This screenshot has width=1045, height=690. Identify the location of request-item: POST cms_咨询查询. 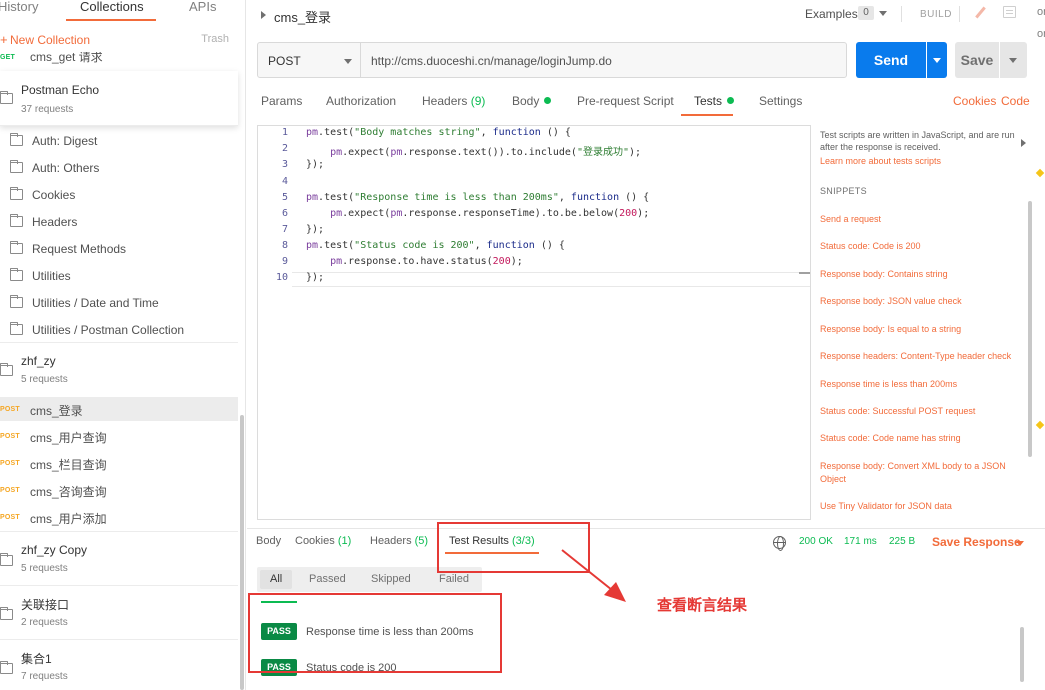
(119, 490).